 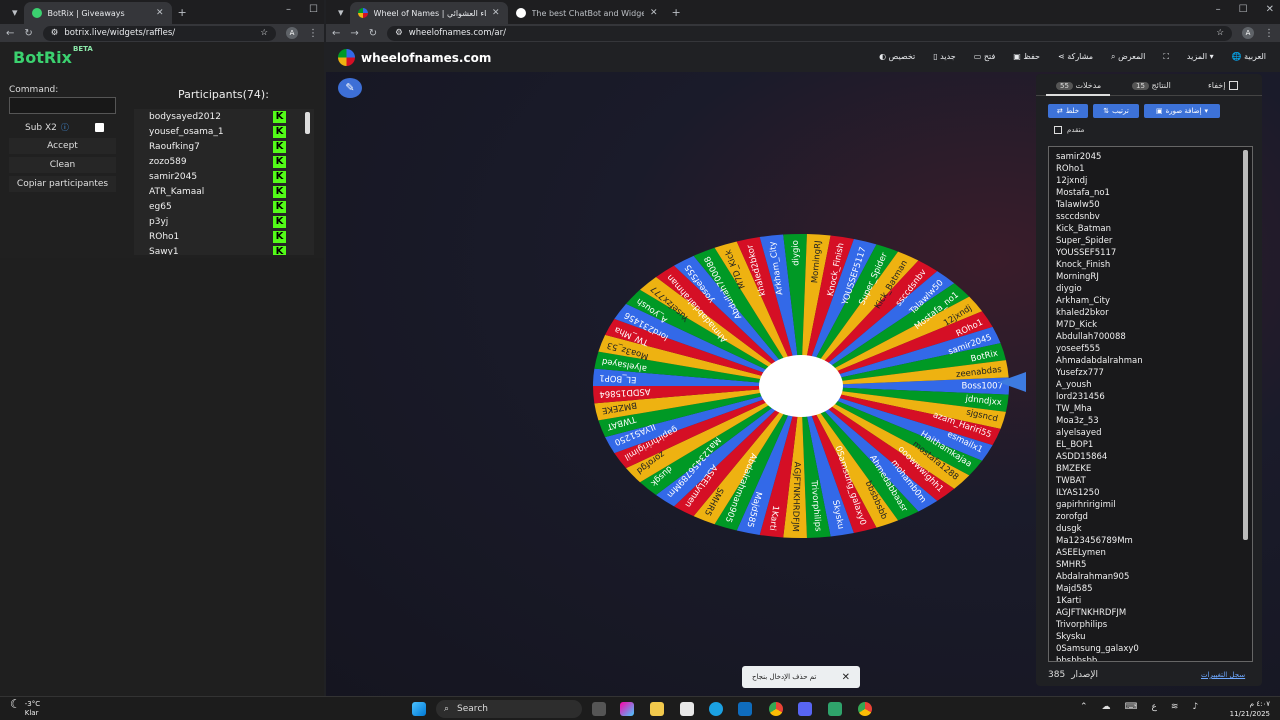 I want to click on entry-line: khaled2bkor, so click(x=1150, y=313).